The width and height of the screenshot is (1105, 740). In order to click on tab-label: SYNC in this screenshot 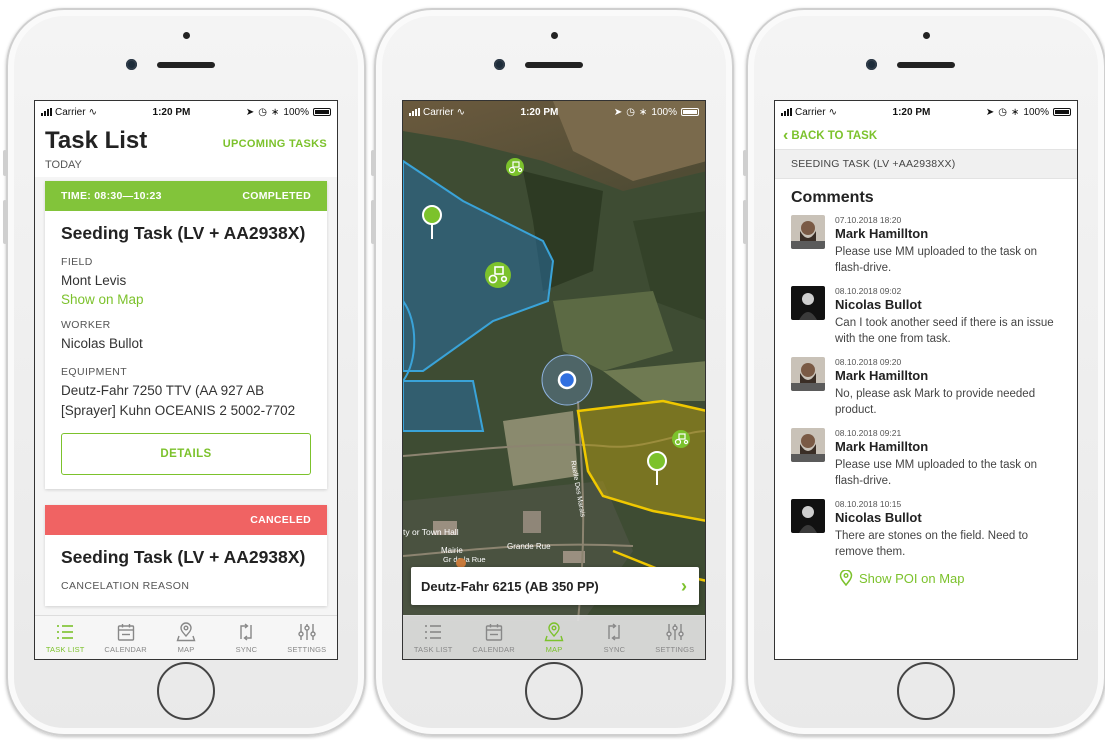, I will do `click(246, 649)`.